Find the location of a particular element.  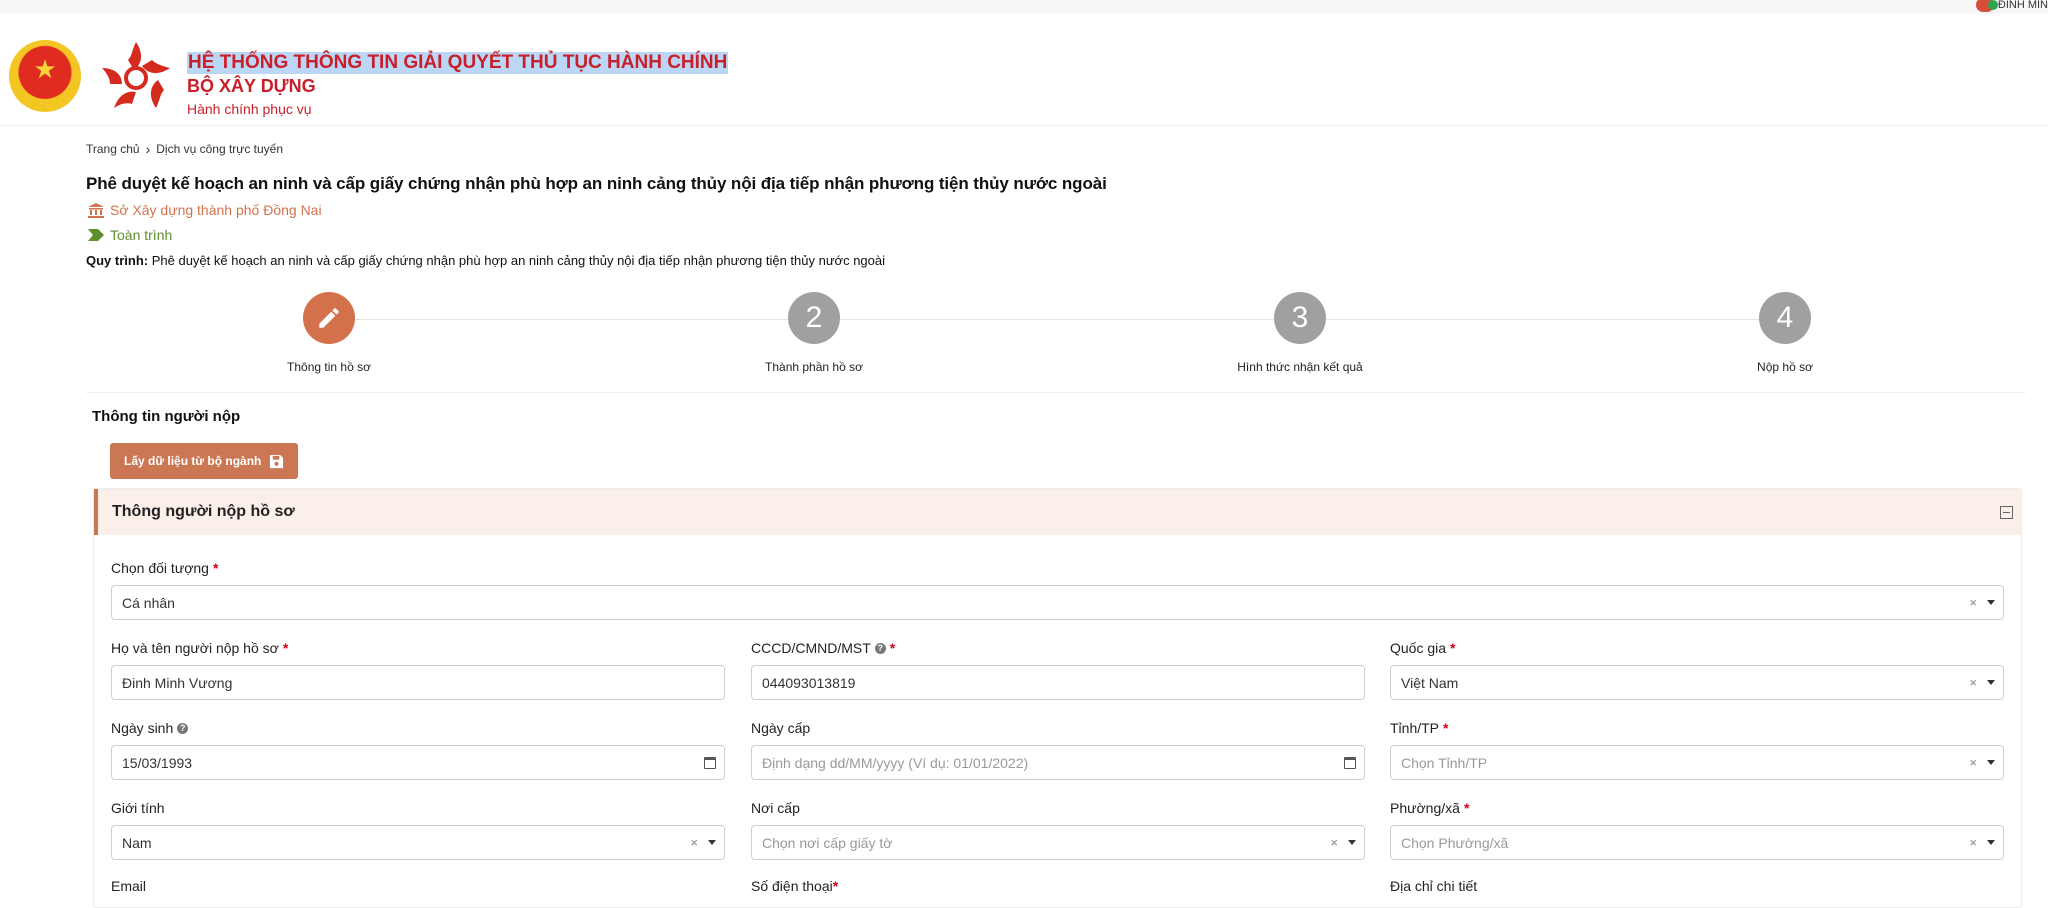

step-circle: 3 is located at coordinates (1300, 318).